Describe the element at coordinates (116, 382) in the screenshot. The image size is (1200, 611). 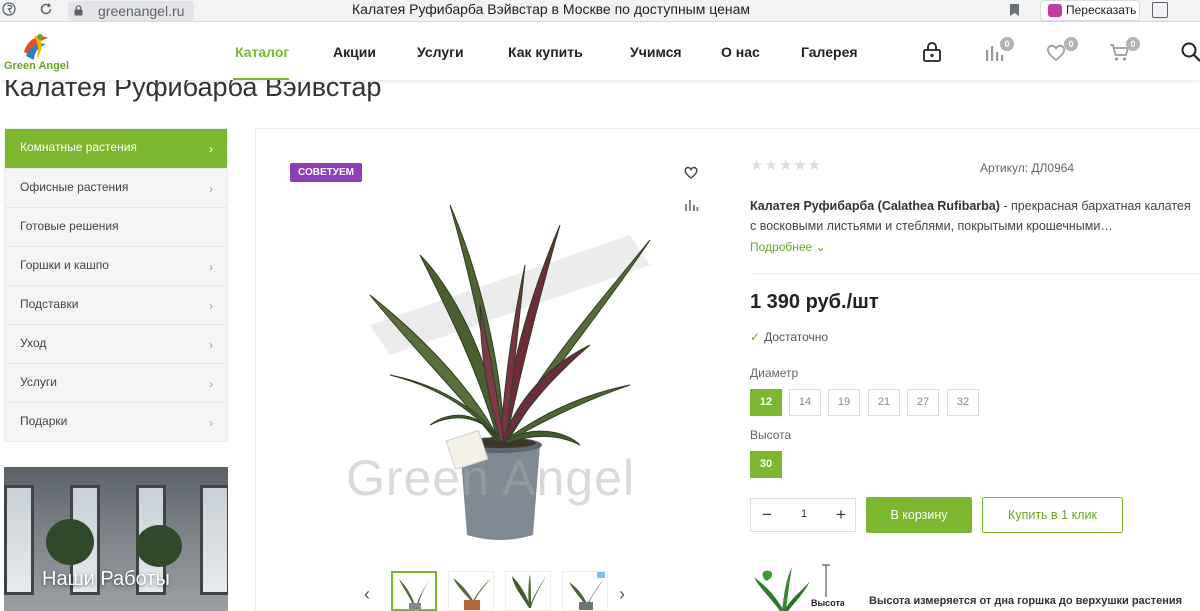
I see `sidebar-item-services: Услуги ›` at that location.